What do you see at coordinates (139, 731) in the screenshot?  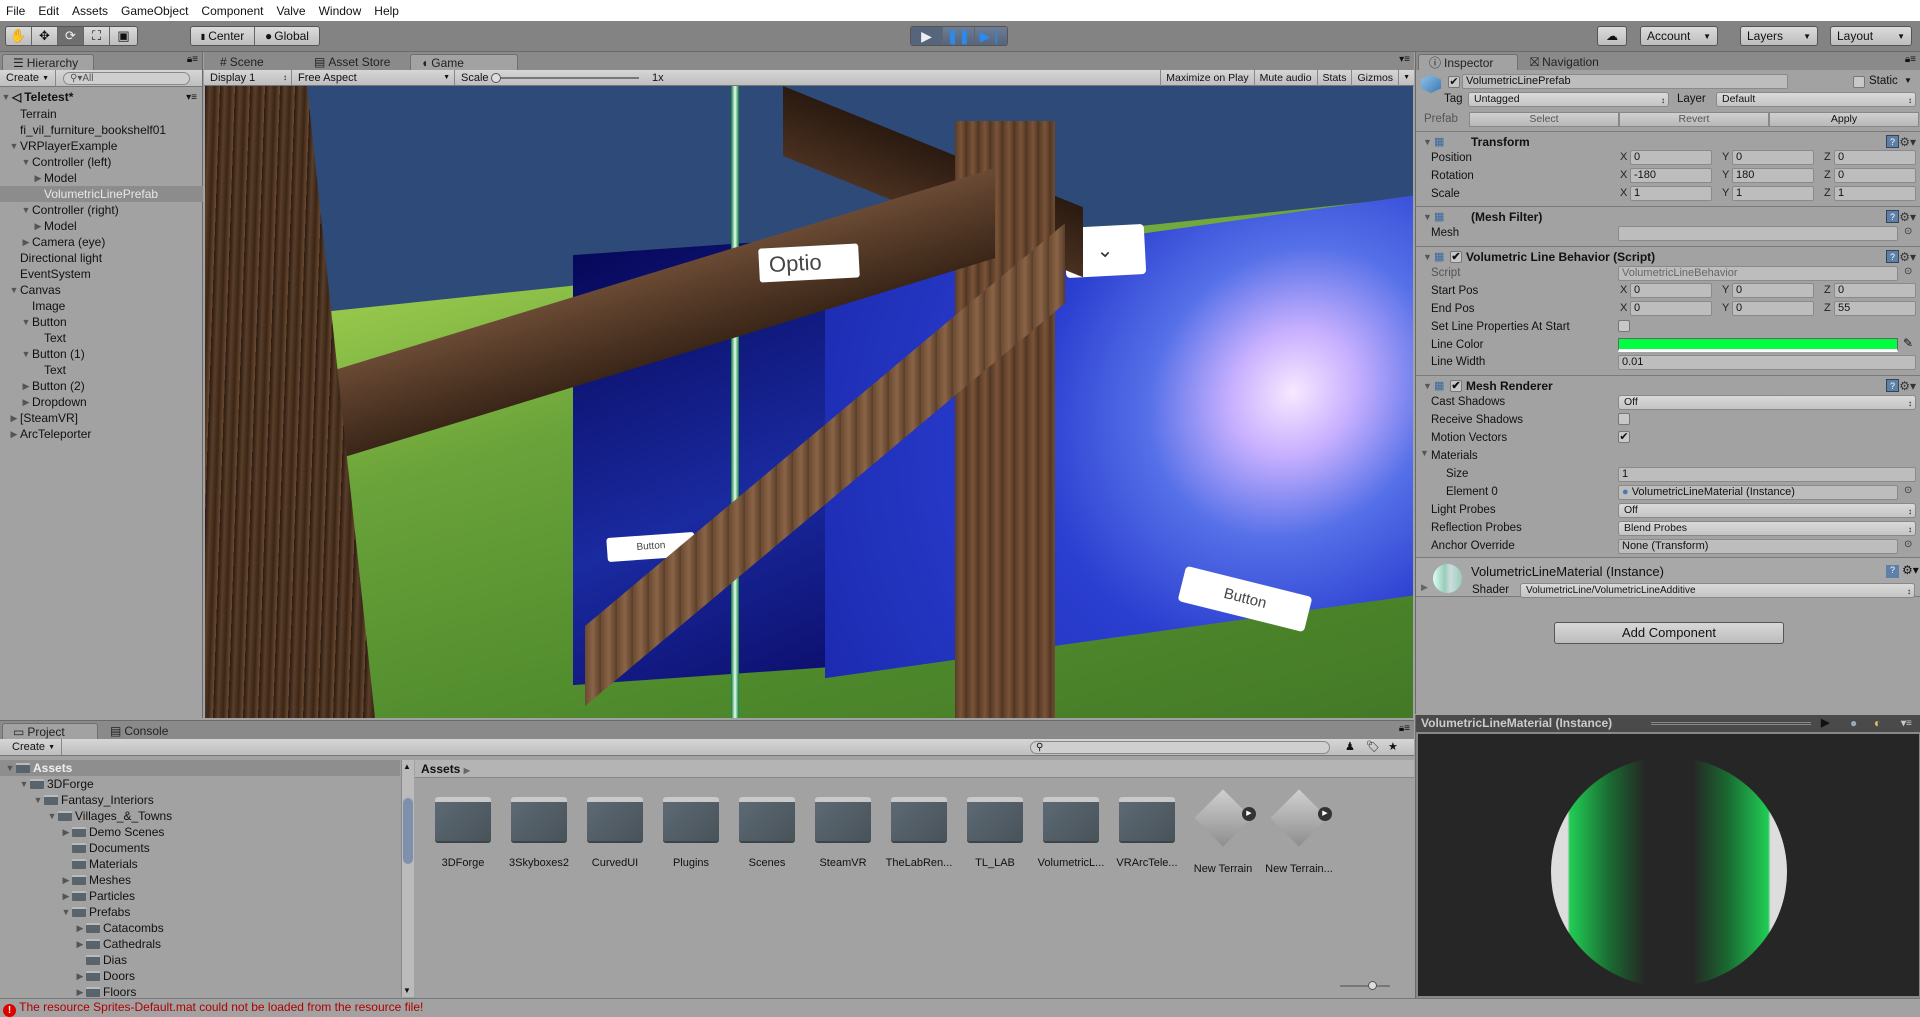 I see `tab-console: ▤ Console` at bounding box center [139, 731].